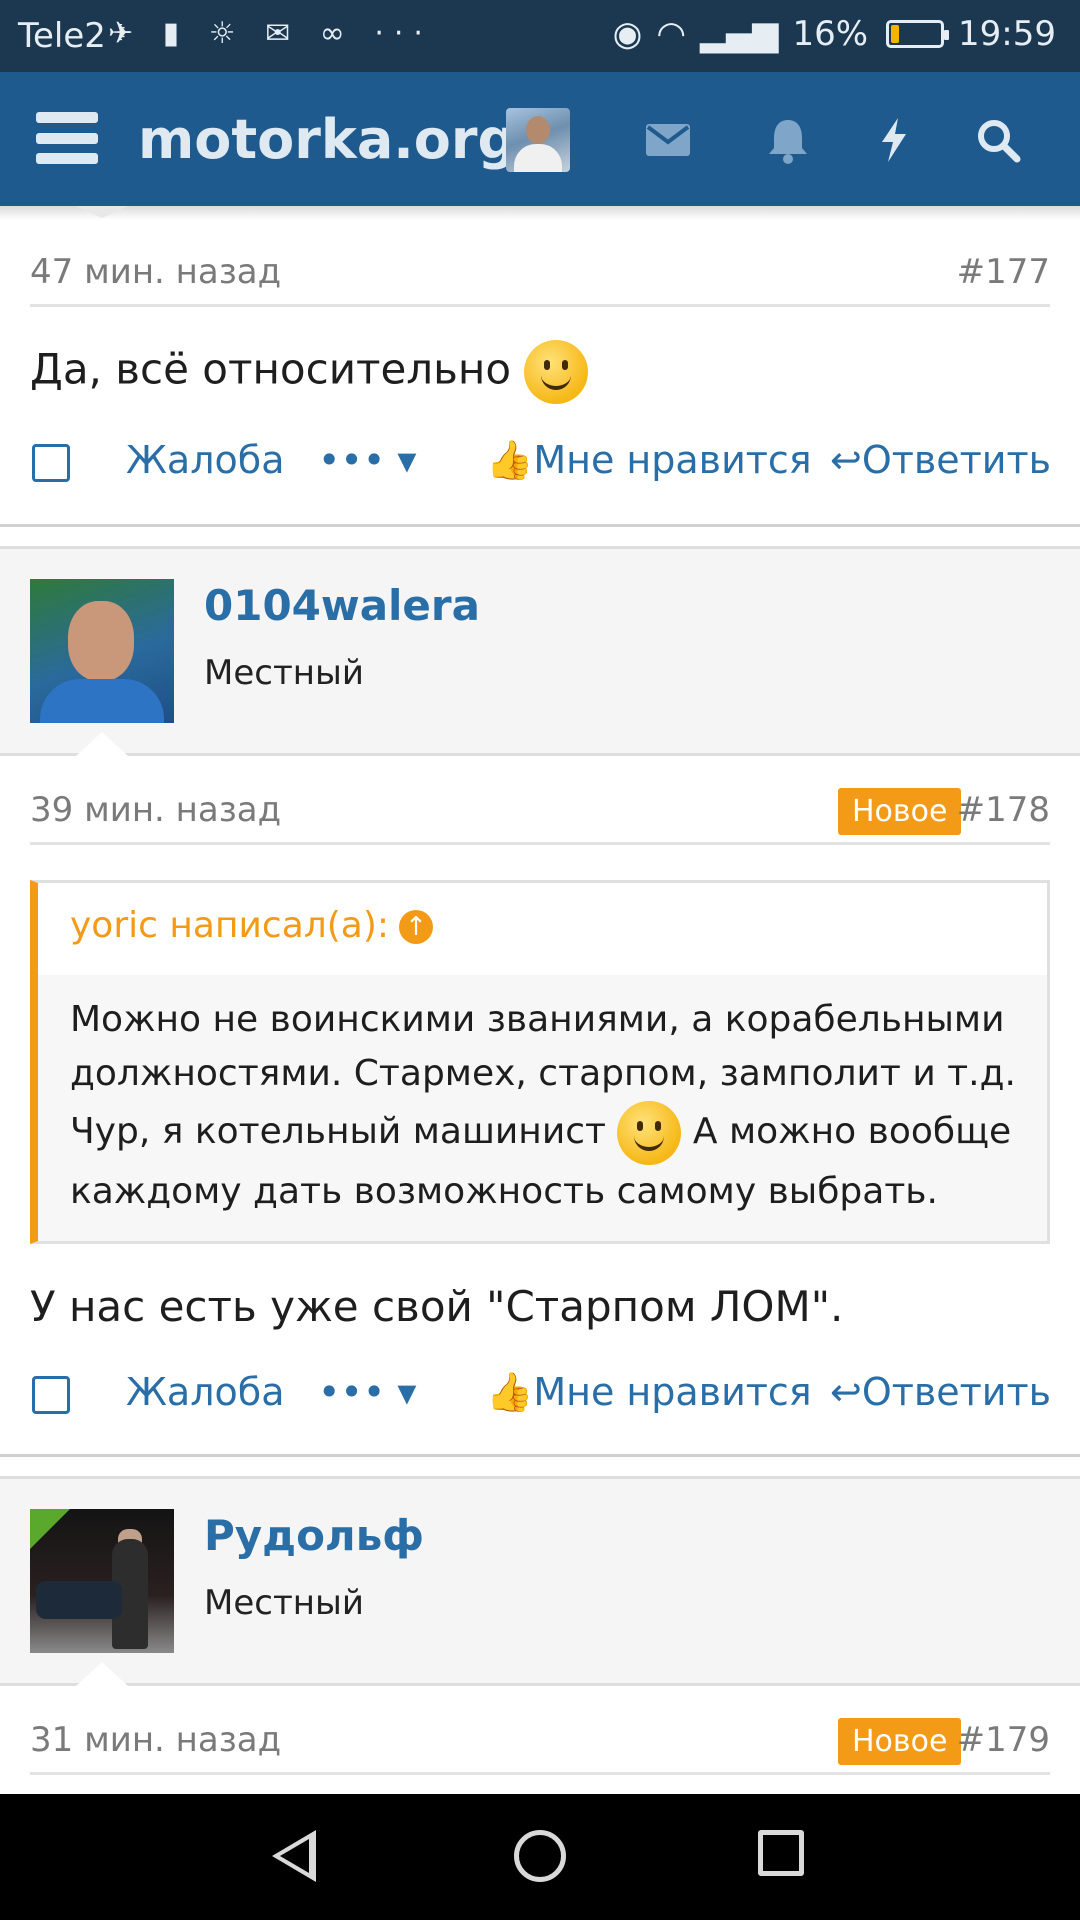  Describe the element at coordinates (156, 810) in the screenshot. I see `post-time: 39 мин. назад` at that location.